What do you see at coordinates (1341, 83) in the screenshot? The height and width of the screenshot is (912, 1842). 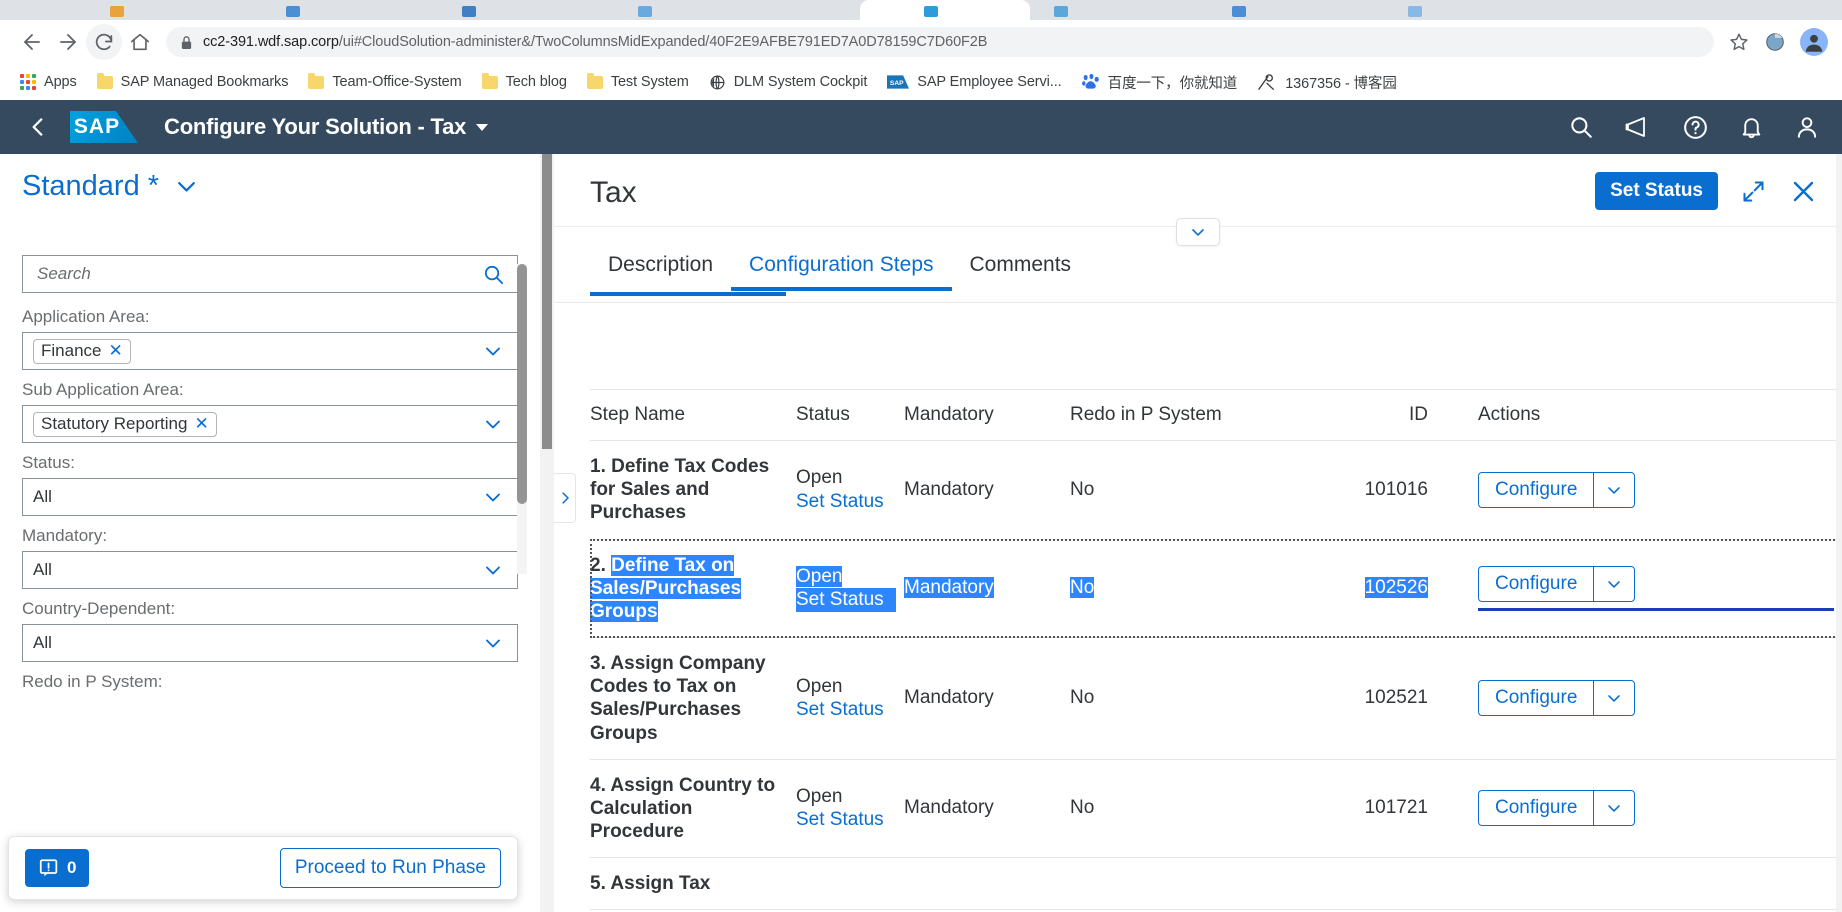 I see `bookmark-label: 1367356 - 博客园` at bounding box center [1341, 83].